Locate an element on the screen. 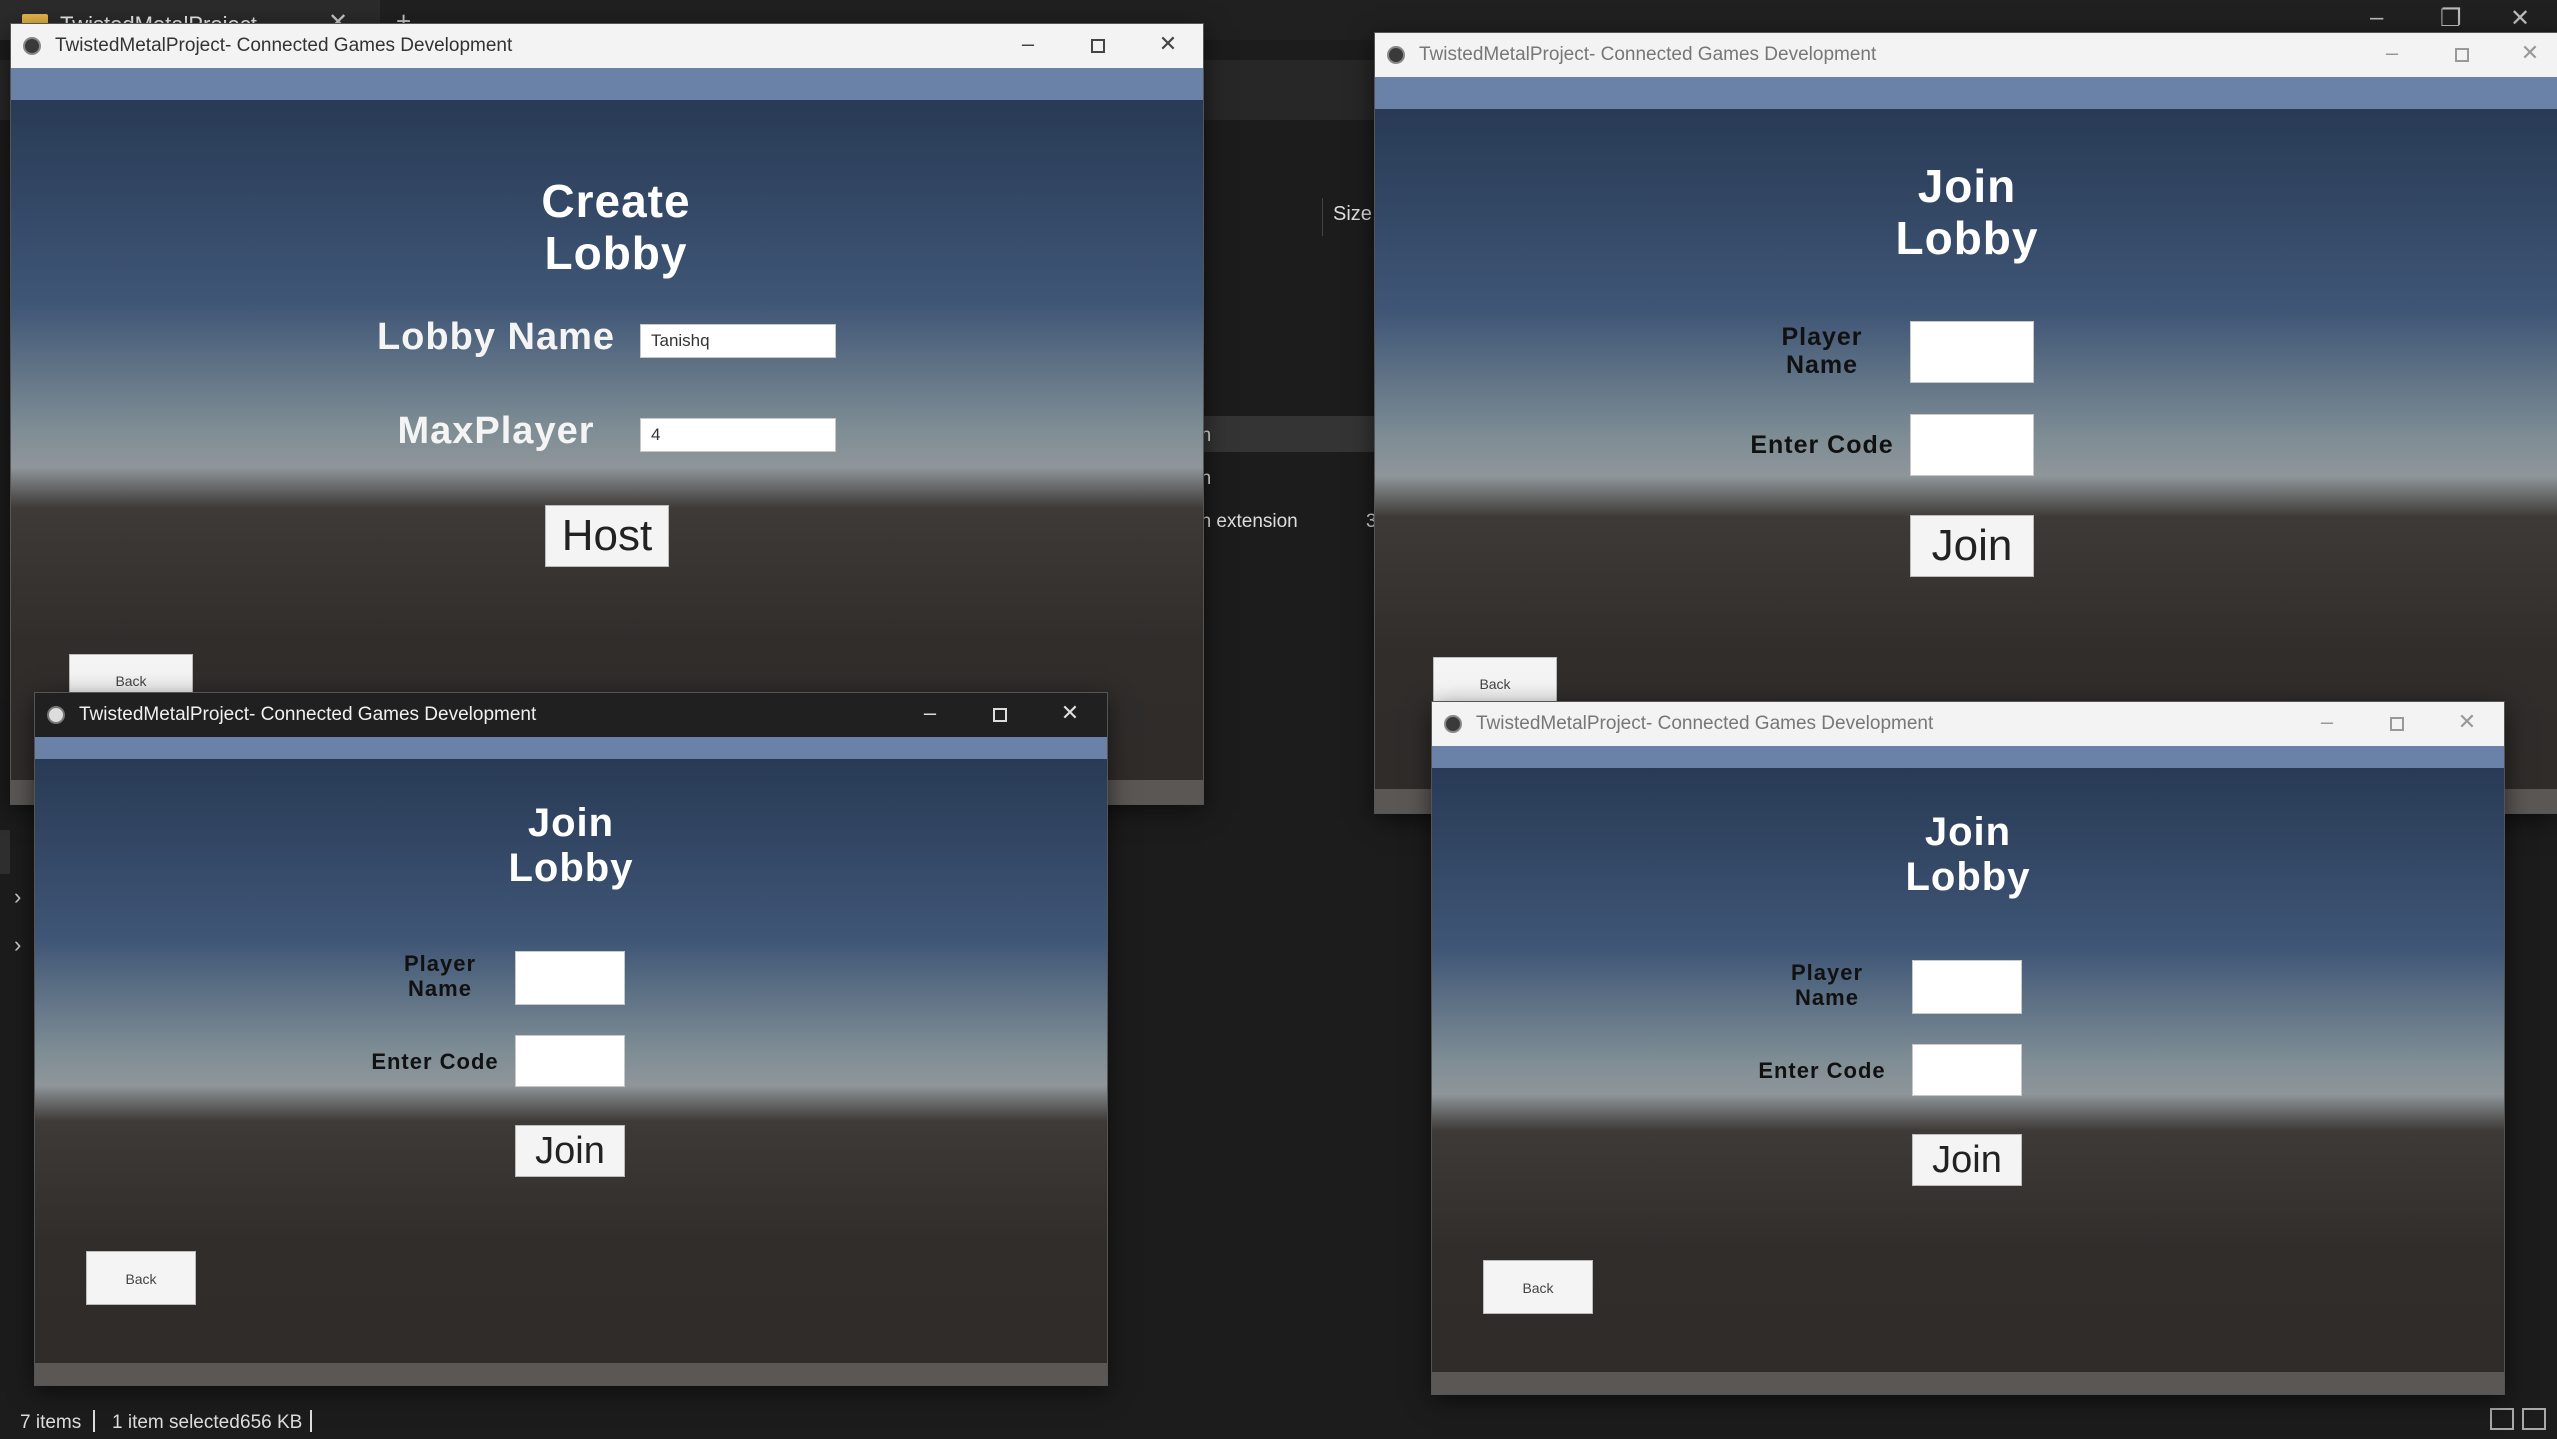 This screenshot has height=1439, width=2557. sidebar-selection is located at coordinates (5, 852).